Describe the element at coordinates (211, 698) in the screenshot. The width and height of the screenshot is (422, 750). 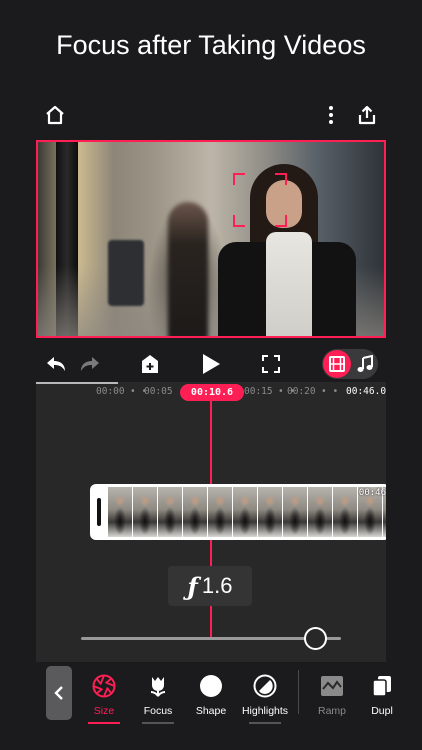
I see `tool-shape: Shape` at that location.